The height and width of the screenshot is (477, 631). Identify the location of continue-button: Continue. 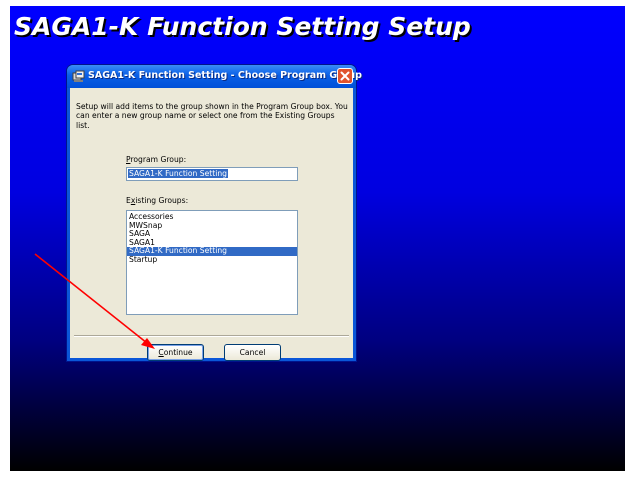
(175, 352).